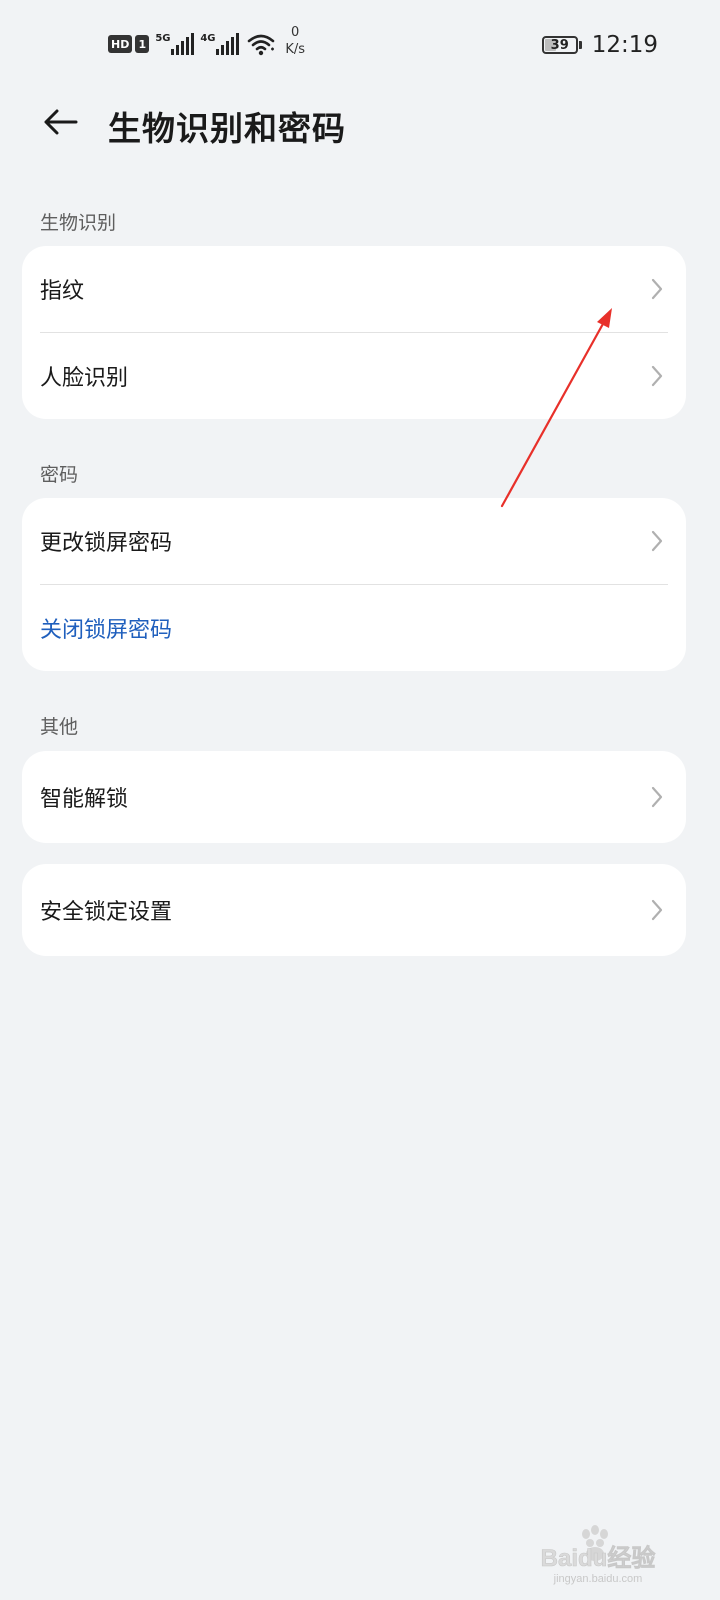  What do you see at coordinates (598, 1579) in the screenshot?
I see `watermark-url: jingyan.baidu.com` at bounding box center [598, 1579].